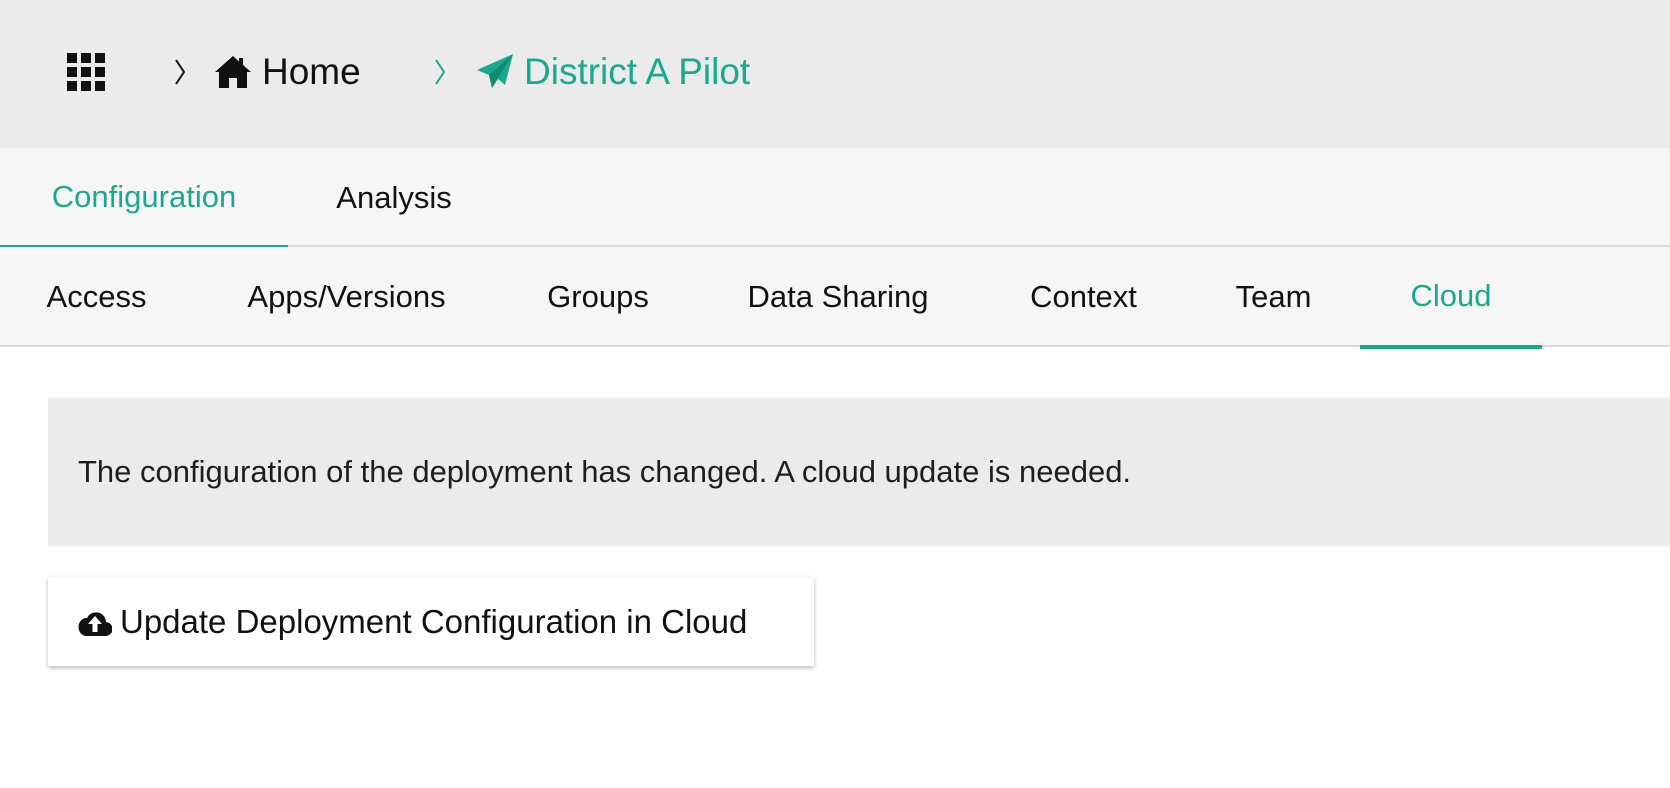 Image resolution: width=1670 pixels, height=788 pixels. What do you see at coordinates (346, 297) in the screenshot?
I see `tab-apps-versions: Apps/Versions` at bounding box center [346, 297].